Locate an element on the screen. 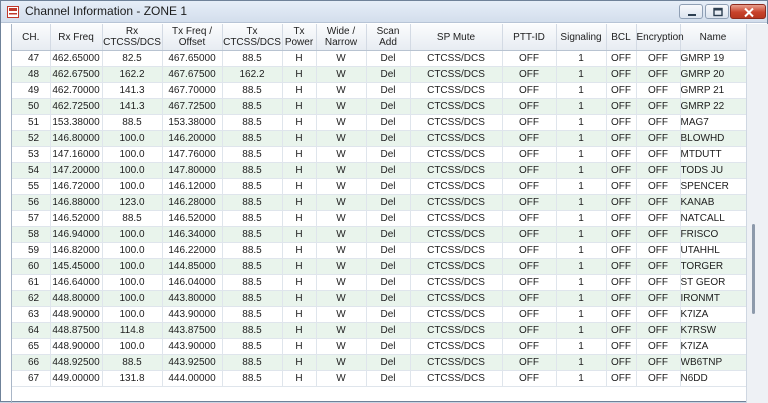  cell-rx-freq: 448.90000 is located at coordinates (76, 314).